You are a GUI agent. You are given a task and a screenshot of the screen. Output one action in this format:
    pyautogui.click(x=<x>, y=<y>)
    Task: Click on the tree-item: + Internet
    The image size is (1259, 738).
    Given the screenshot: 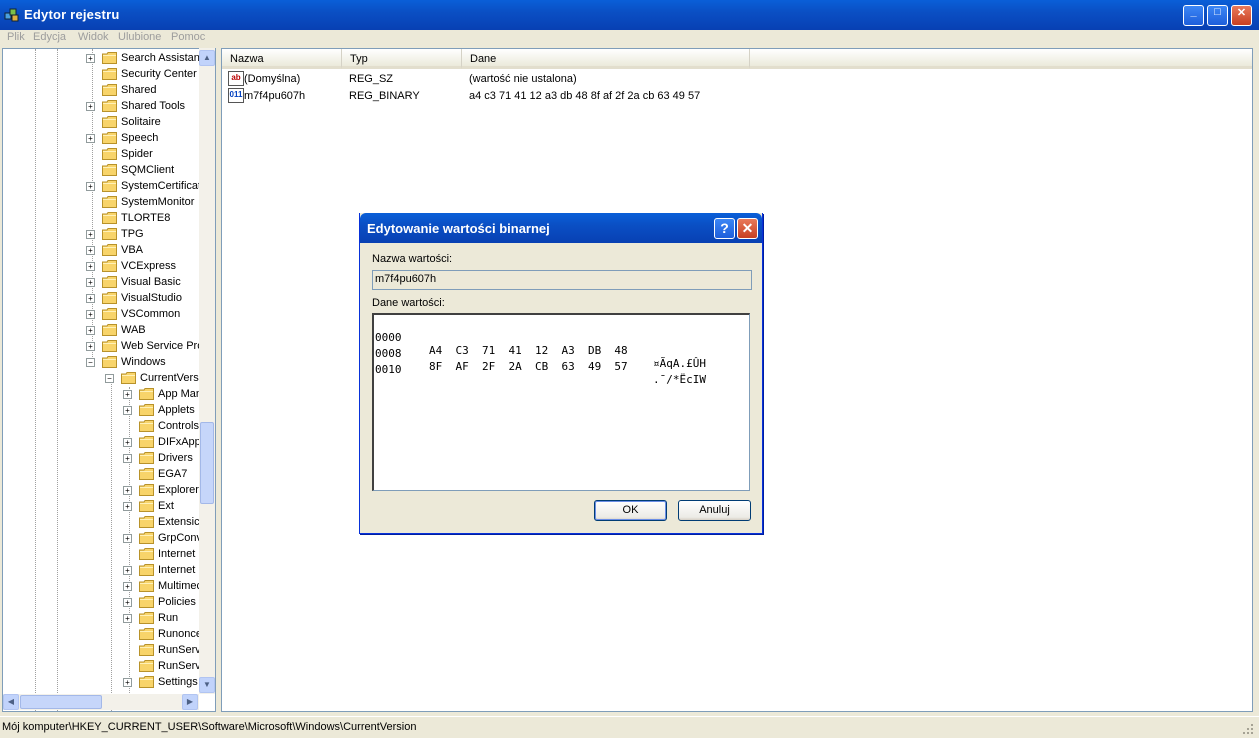 What is the action you would take?
    pyautogui.click(x=103, y=570)
    